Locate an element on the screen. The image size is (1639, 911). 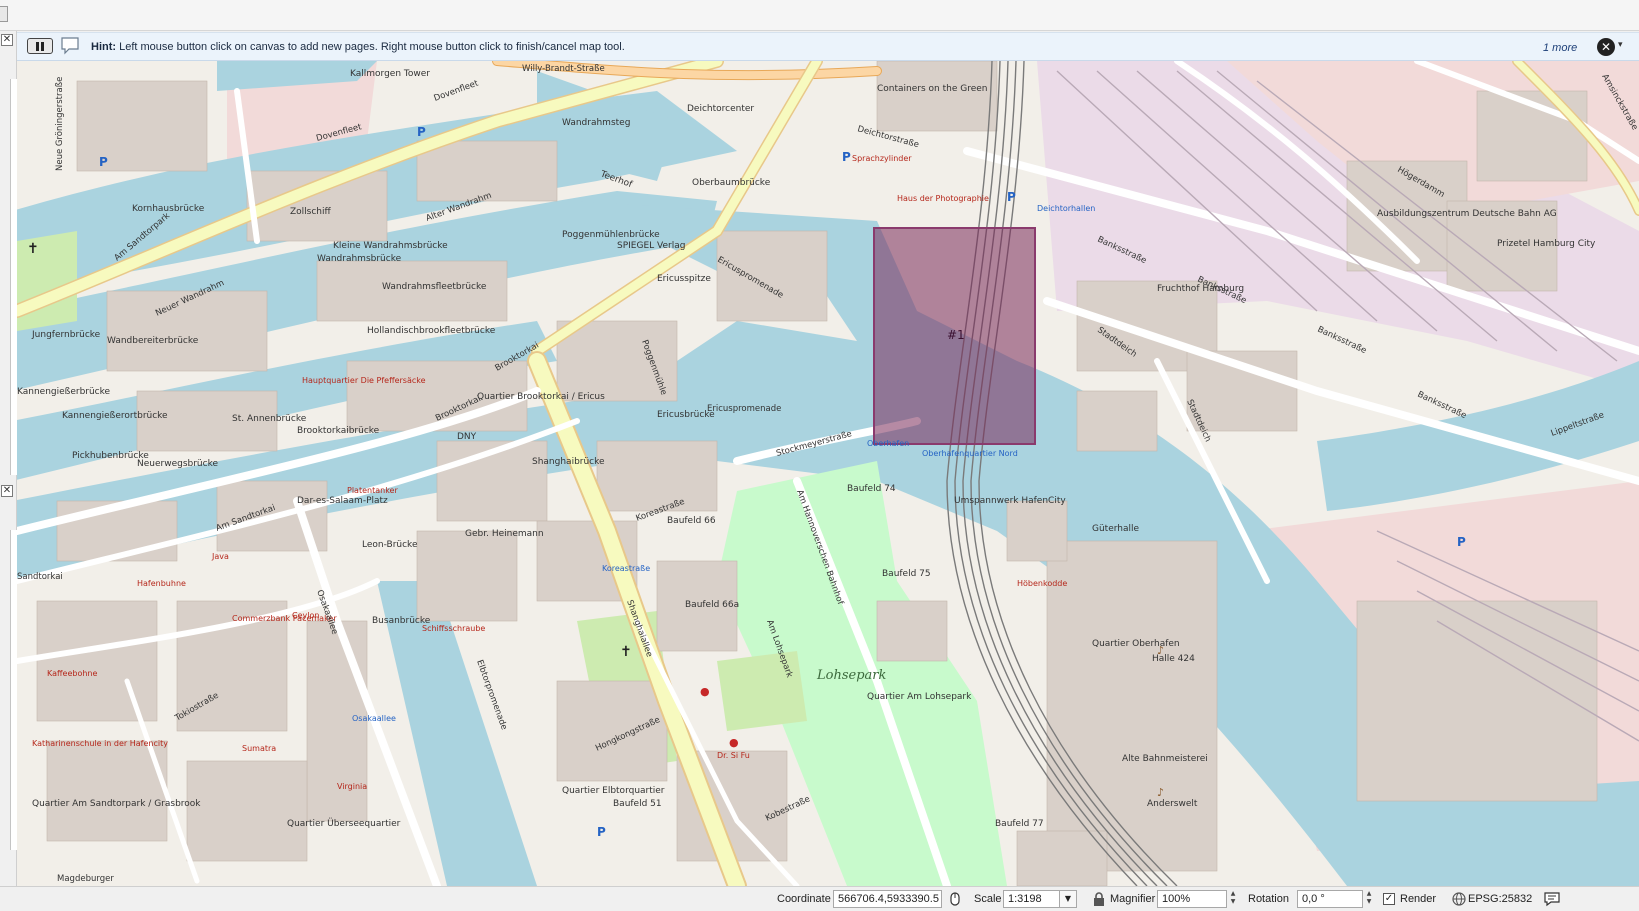
map-label: Willy-Brandt-Straße is located at coordinates (563, 69).